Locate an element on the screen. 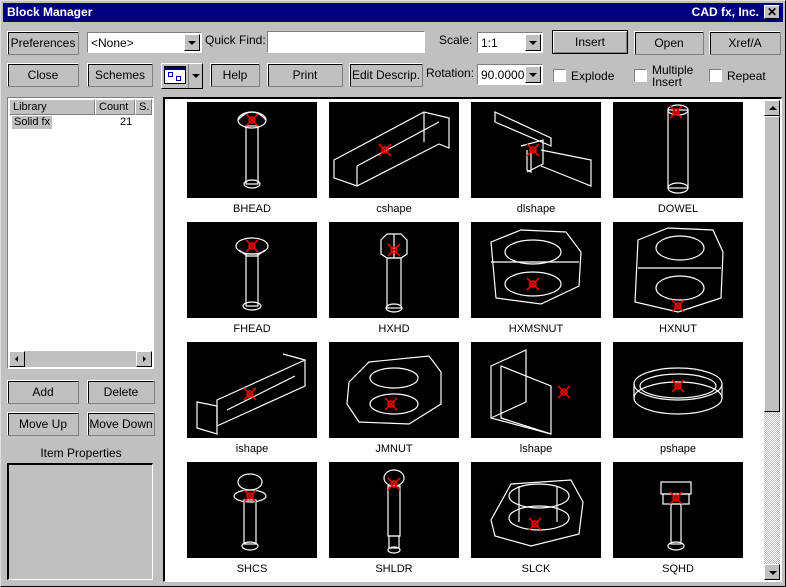 Image resolution: width=786 pixels, height=587 pixels. close-button: Close is located at coordinates (43, 75).